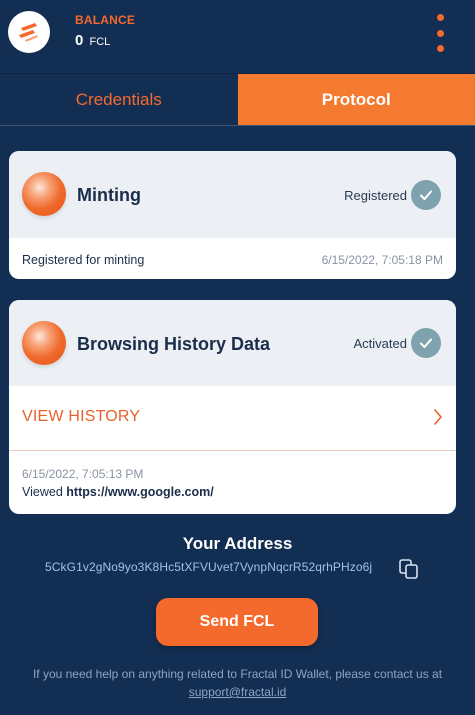 The image size is (475, 715). Describe the element at coordinates (356, 99) in the screenshot. I see `tab-protocol: Protocol` at that location.